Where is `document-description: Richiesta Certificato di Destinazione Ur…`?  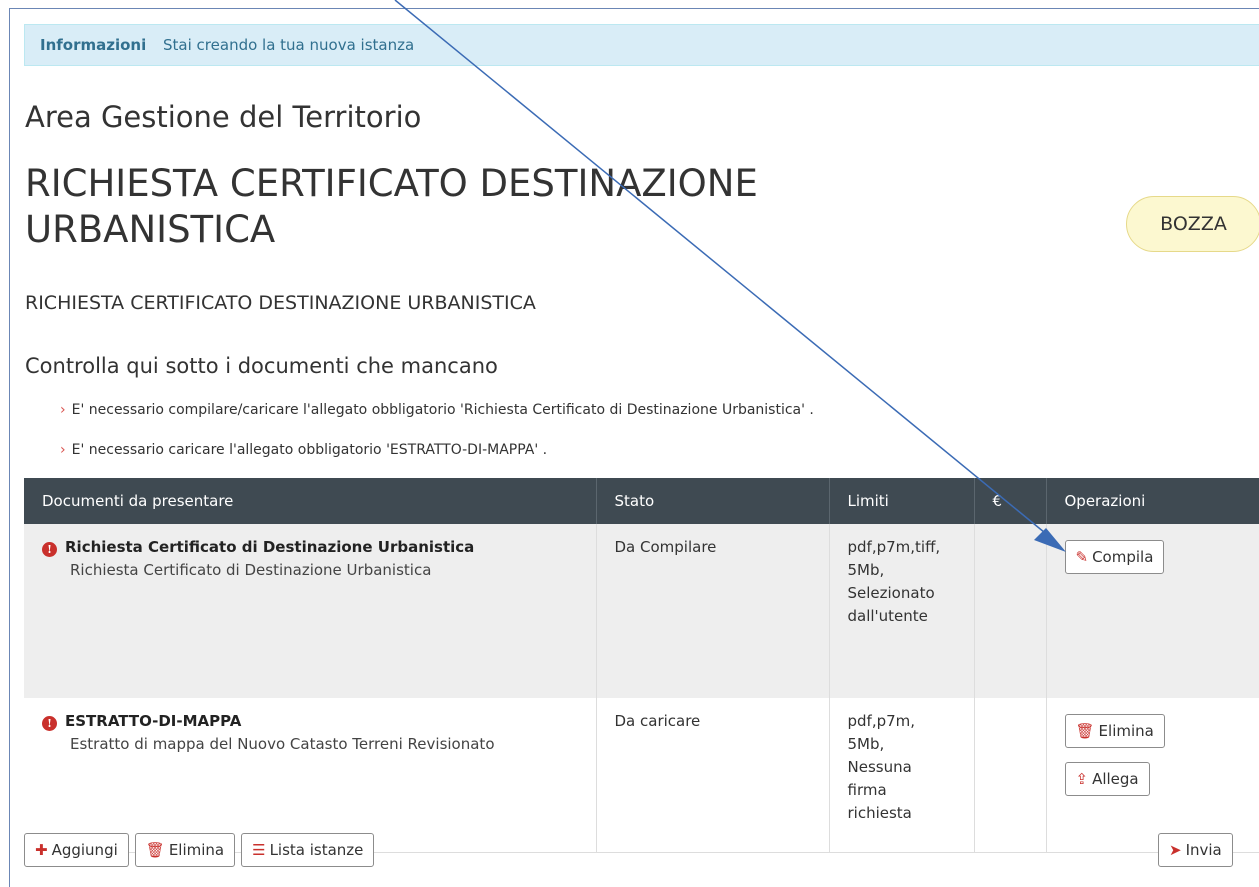
document-description: Richiesta Certificato di Destinazione Ur… is located at coordinates (251, 570).